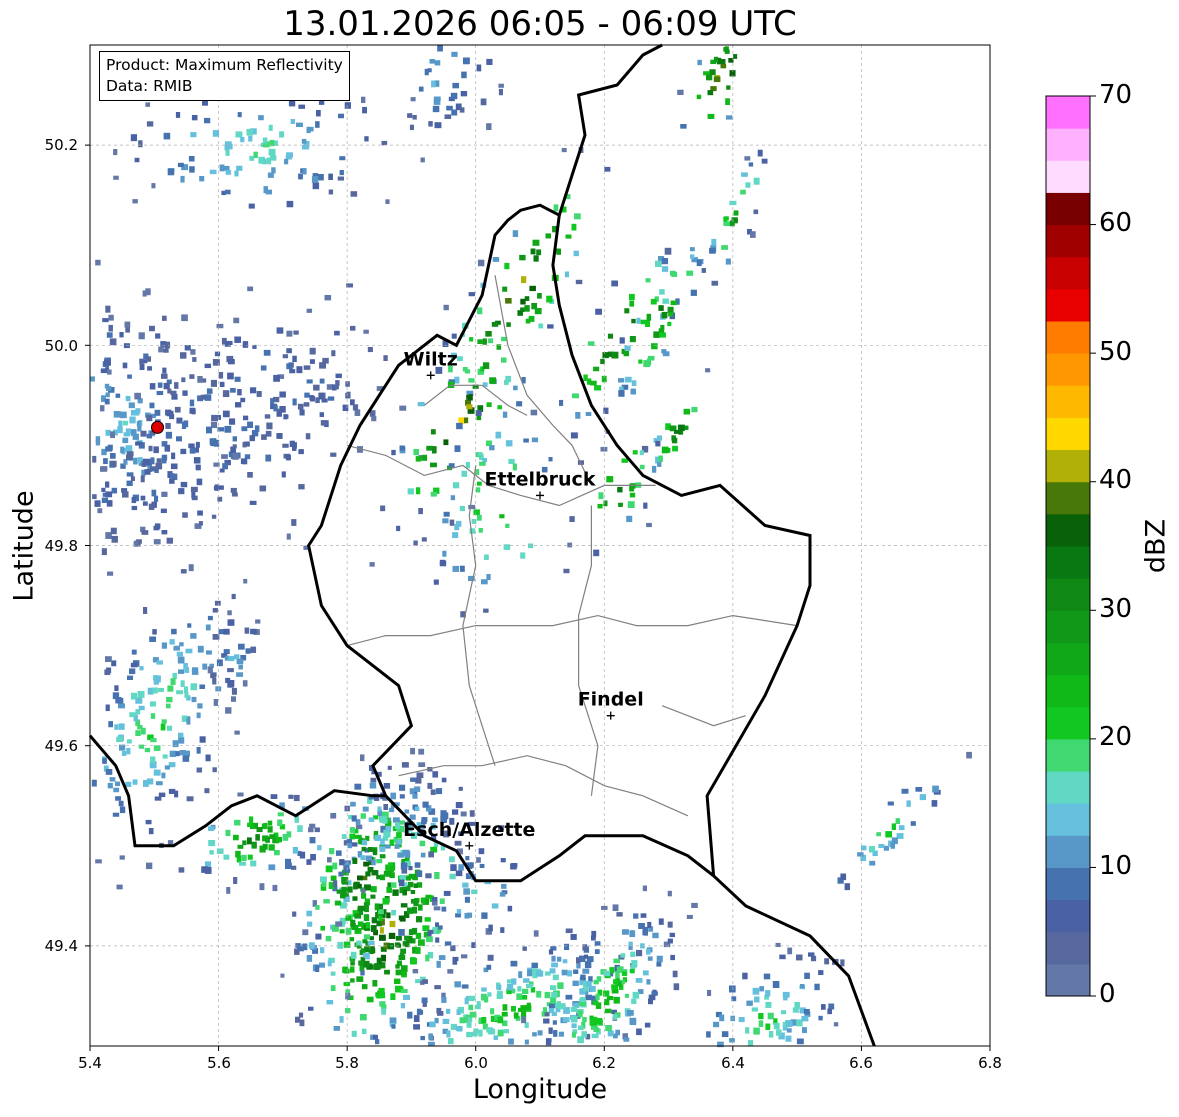 The height and width of the screenshot is (1117, 1179). I want to click on x-tick-label: 6.2, so click(604, 1063).